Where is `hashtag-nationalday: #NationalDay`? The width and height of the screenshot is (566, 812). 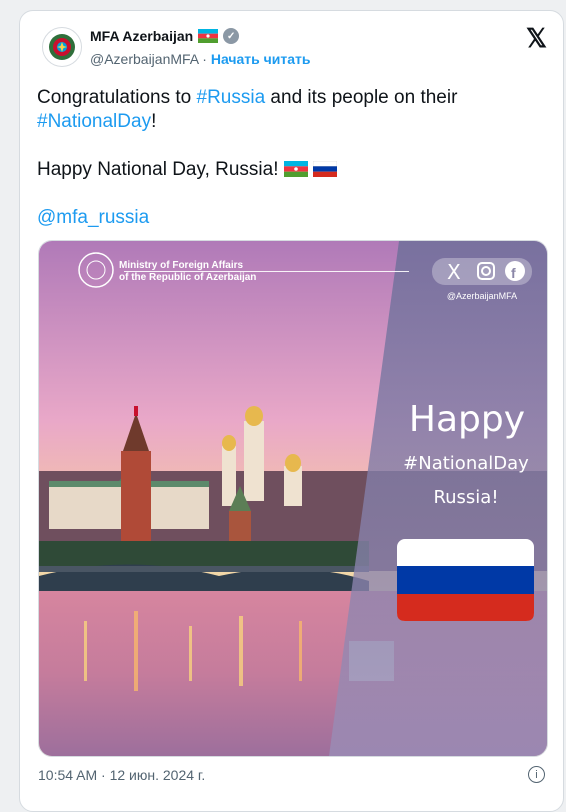
hashtag-nationalday: #NationalDay is located at coordinates (94, 121).